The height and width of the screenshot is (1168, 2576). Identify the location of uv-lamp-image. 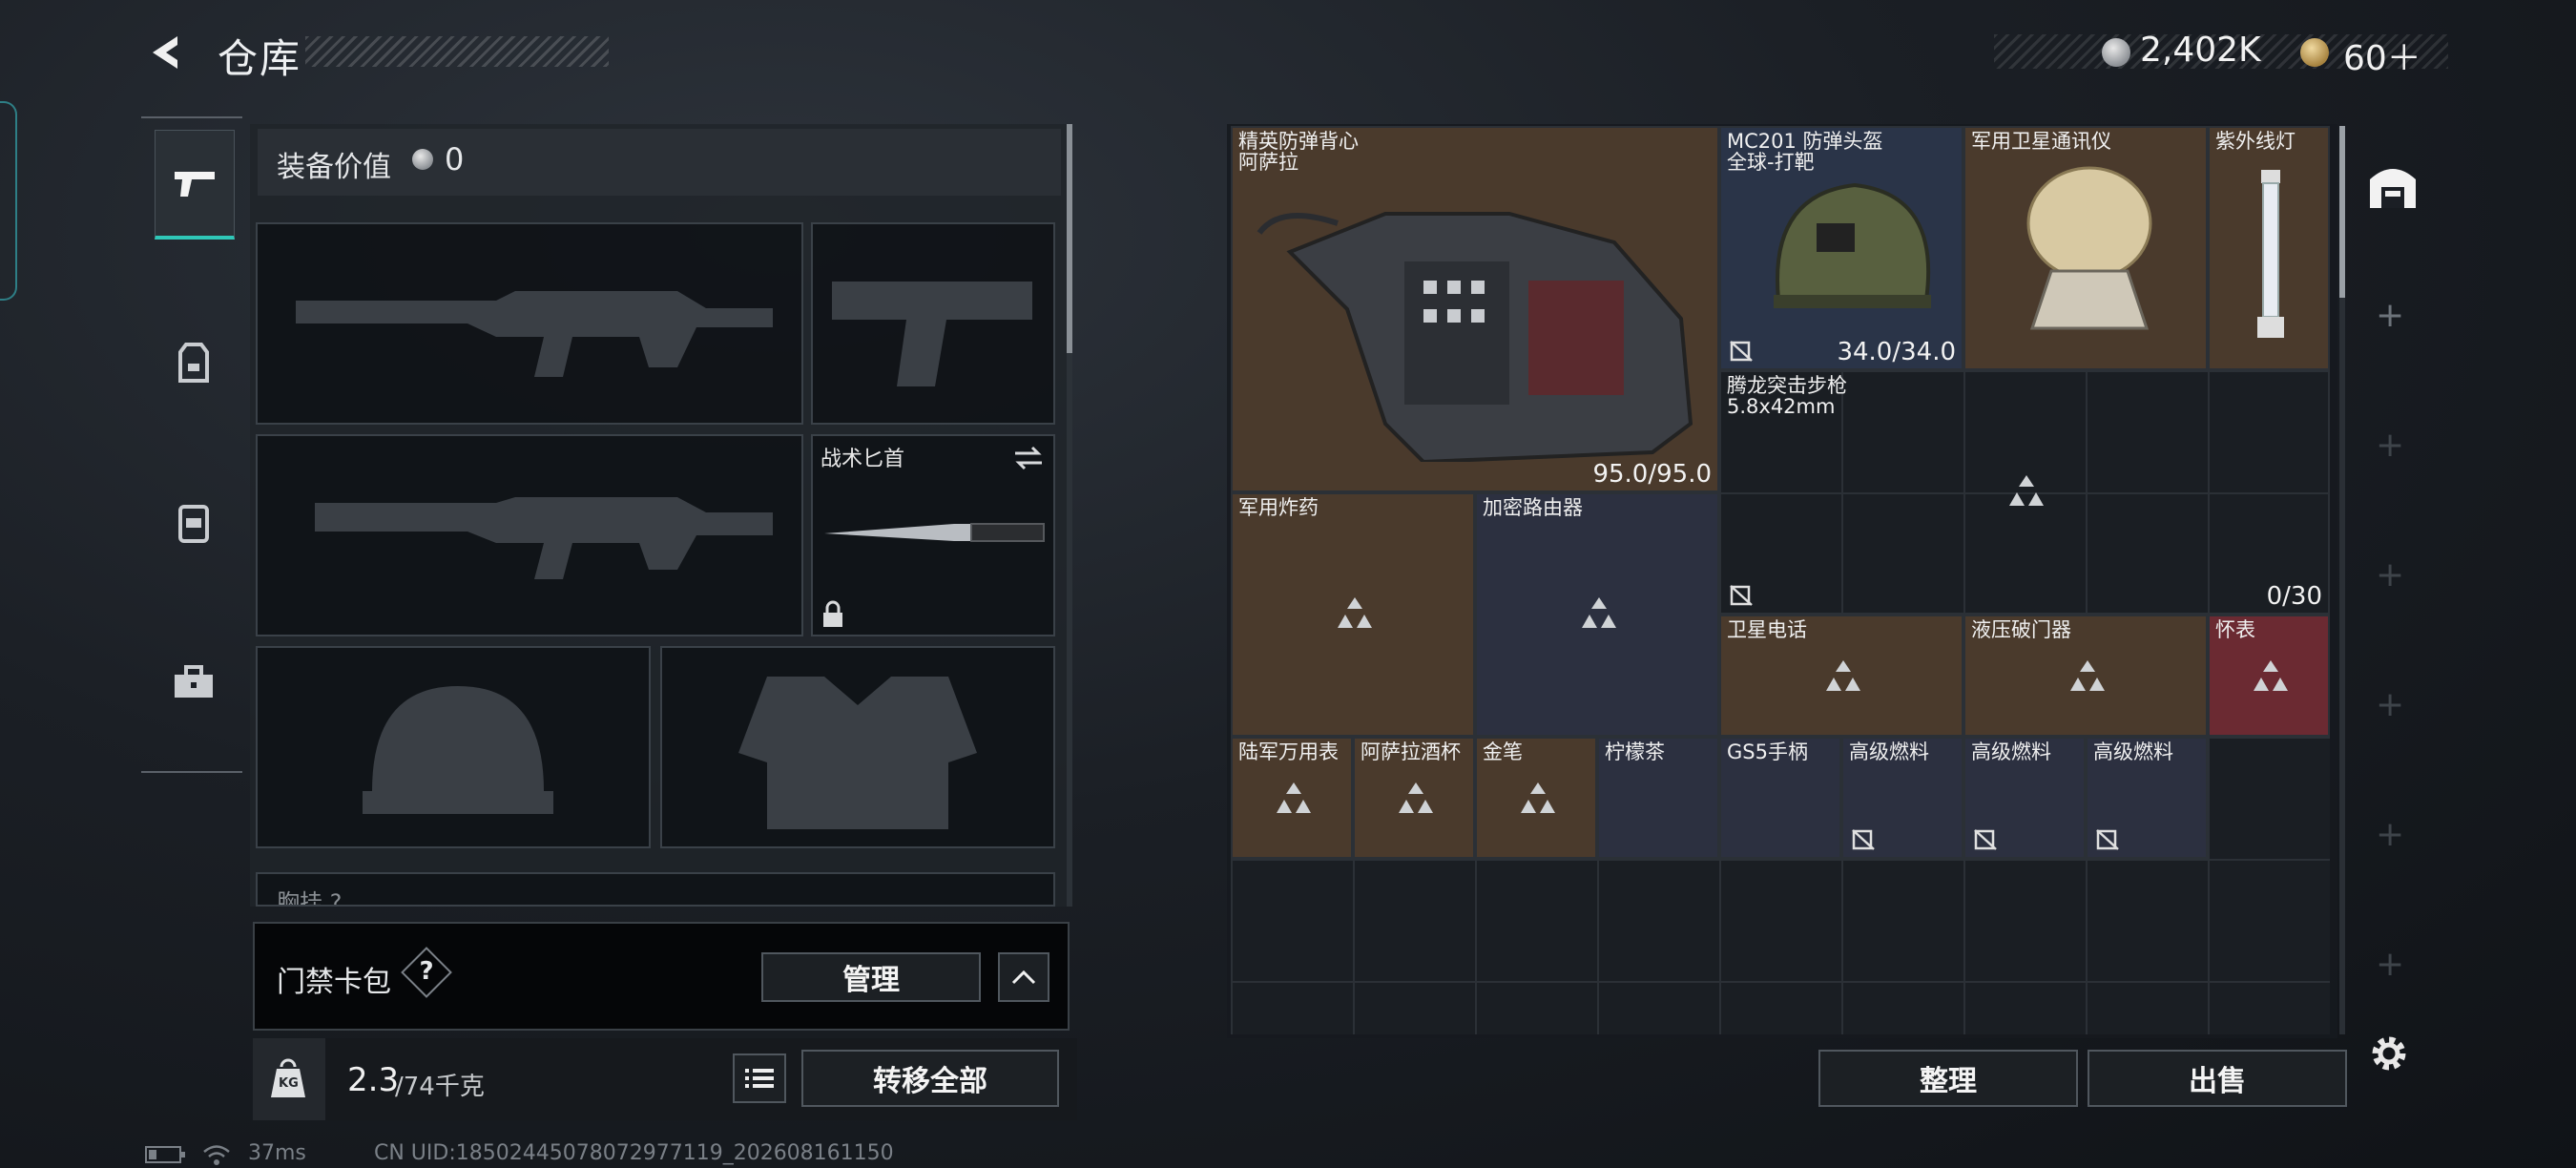
(2270, 254).